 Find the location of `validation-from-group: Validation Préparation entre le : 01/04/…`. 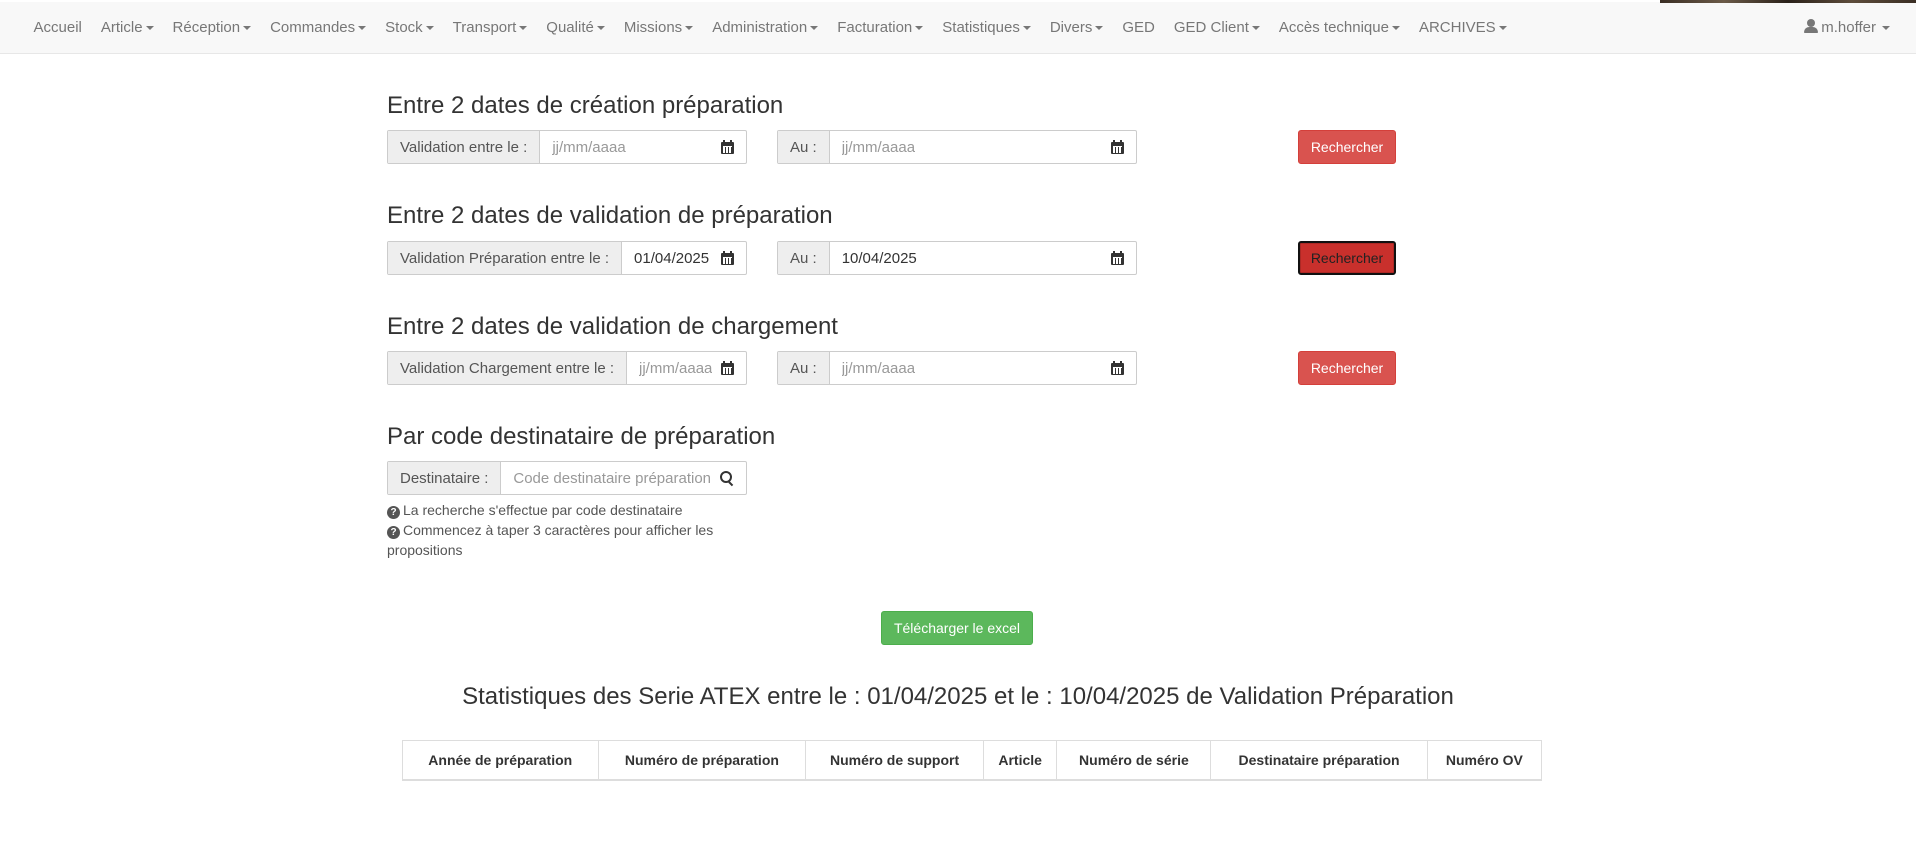

validation-from-group: Validation Préparation entre le : 01/04/… is located at coordinates (567, 258).